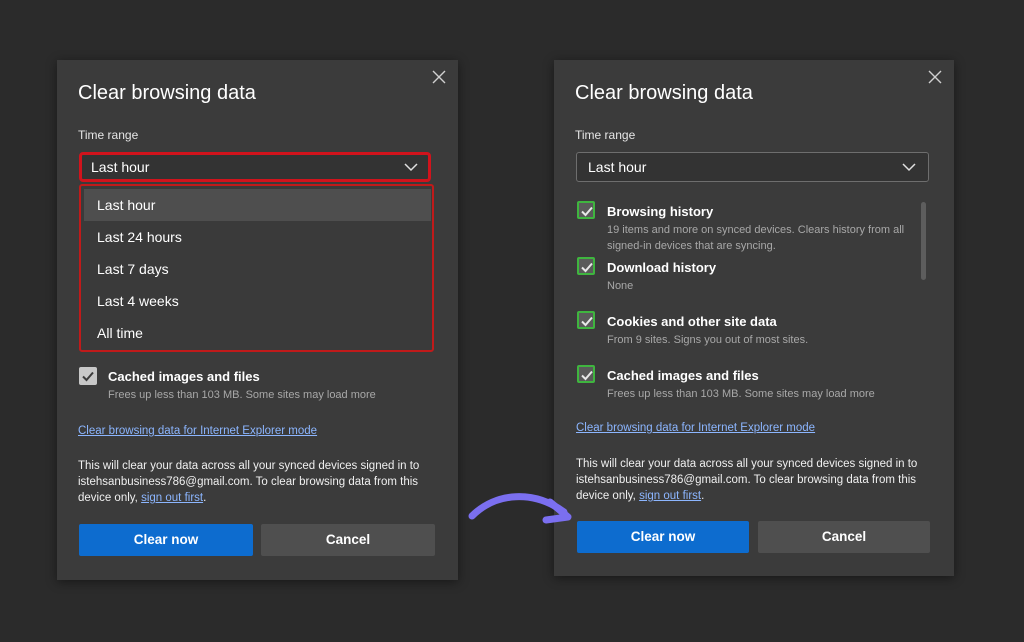  I want to click on dropdown-option-last-4-weeks: Last 4 weeks, so click(257, 301).